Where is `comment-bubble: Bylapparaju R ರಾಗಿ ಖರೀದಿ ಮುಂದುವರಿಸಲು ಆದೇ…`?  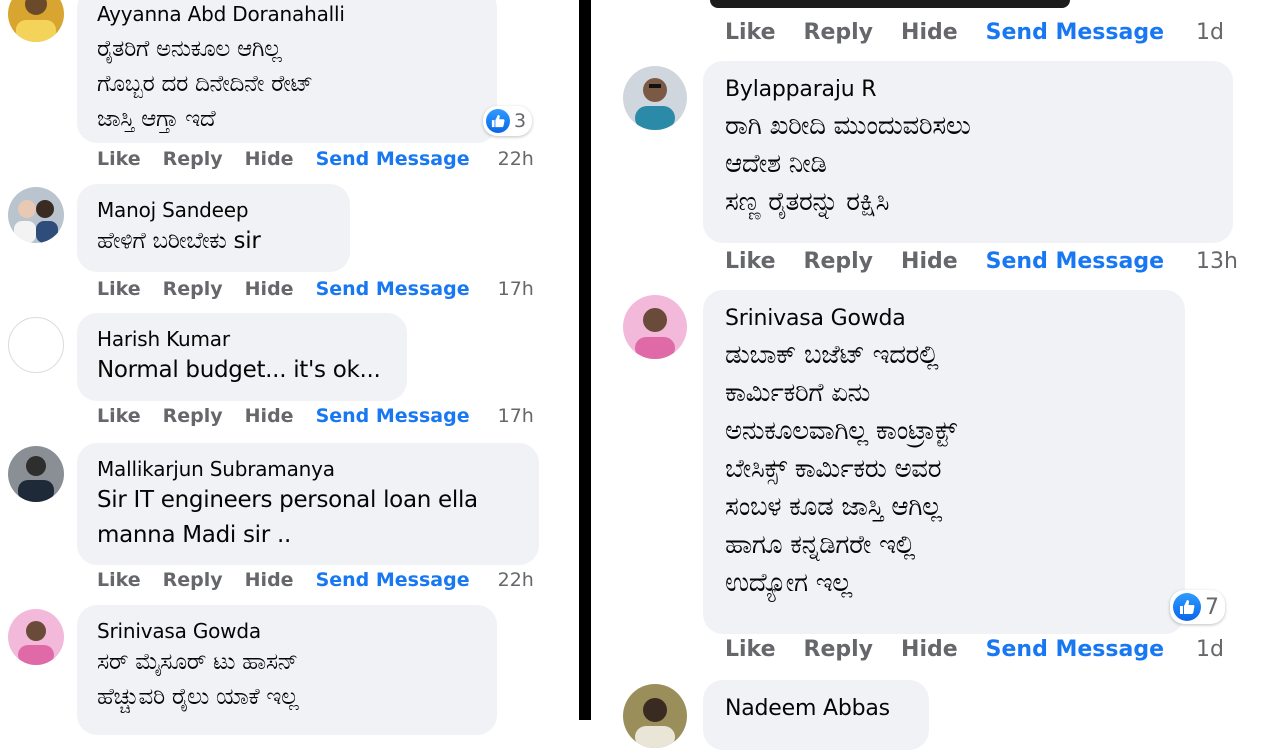 comment-bubble: Bylapparaju R ರಾಗಿ ಖರೀದಿ ಮುಂದುವರಿಸಲು ಆದೇ… is located at coordinates (968, 152).